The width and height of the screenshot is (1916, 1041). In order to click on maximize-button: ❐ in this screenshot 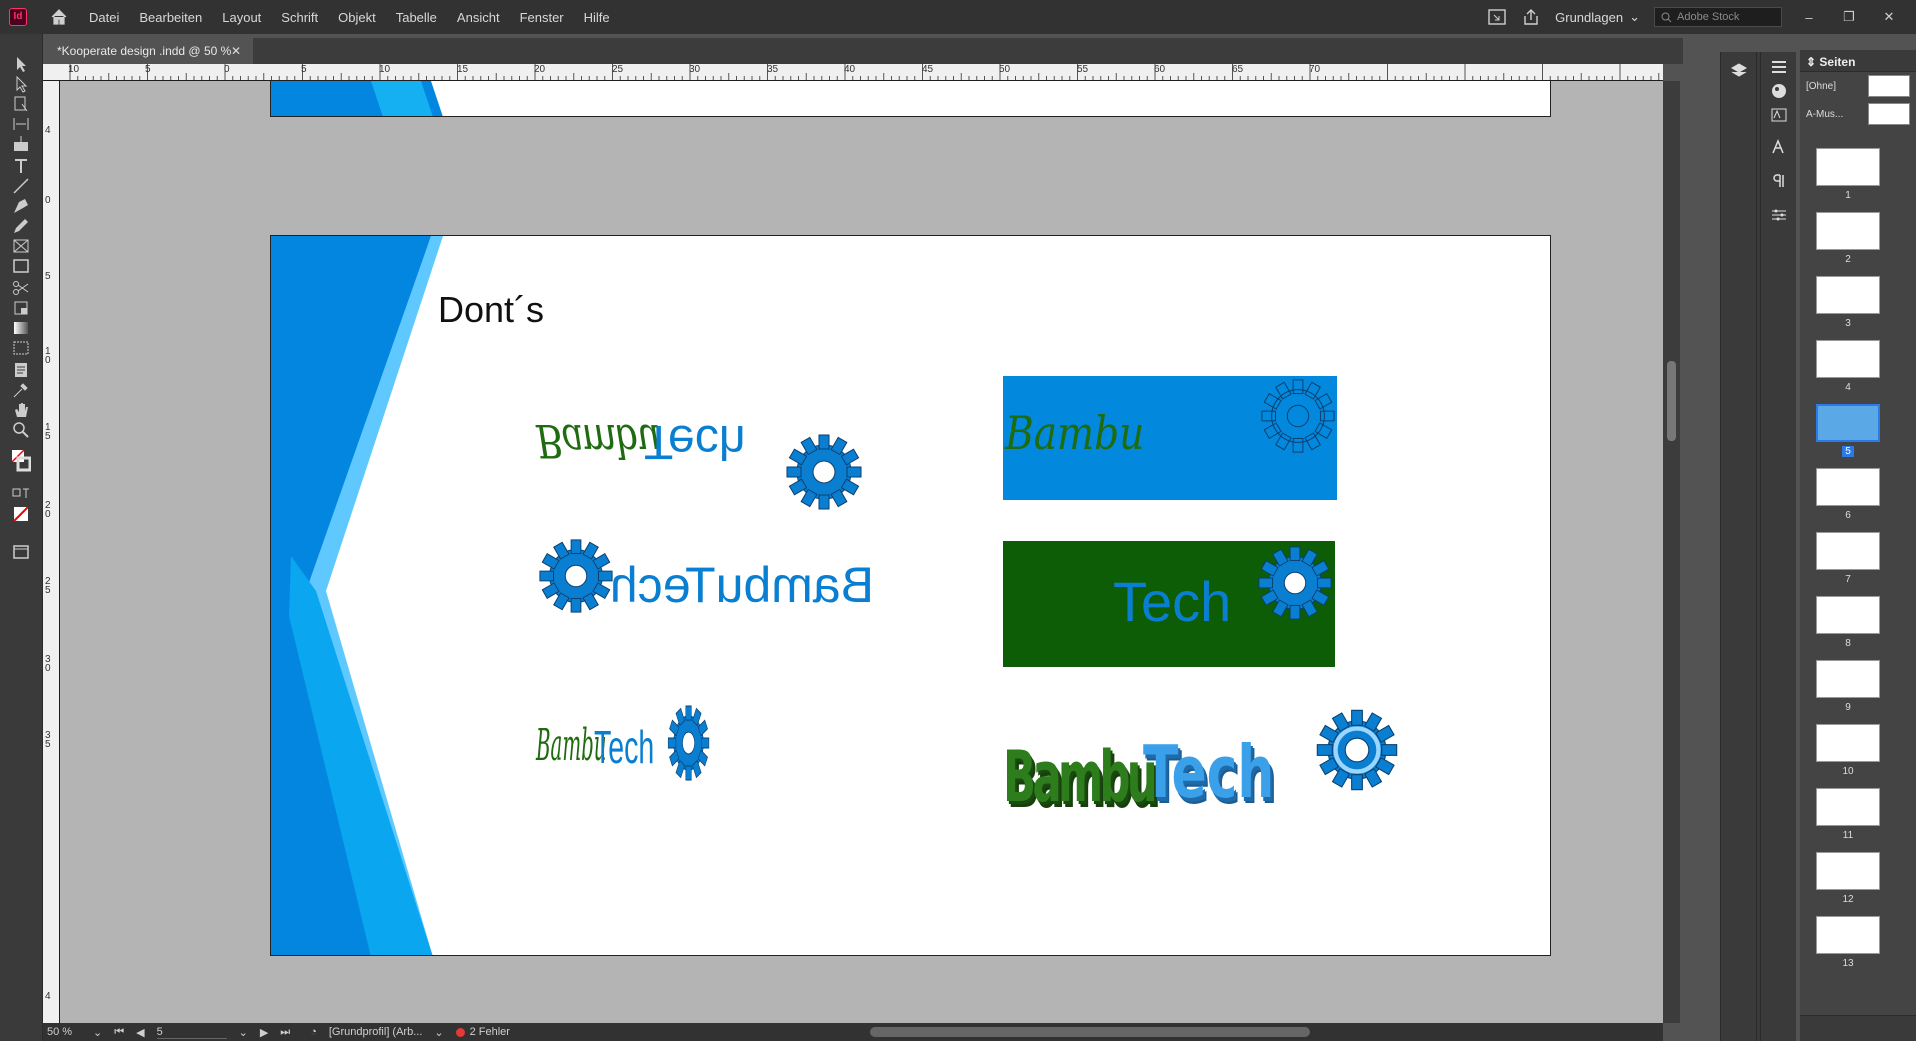, I will do `click(1849, 17)`.